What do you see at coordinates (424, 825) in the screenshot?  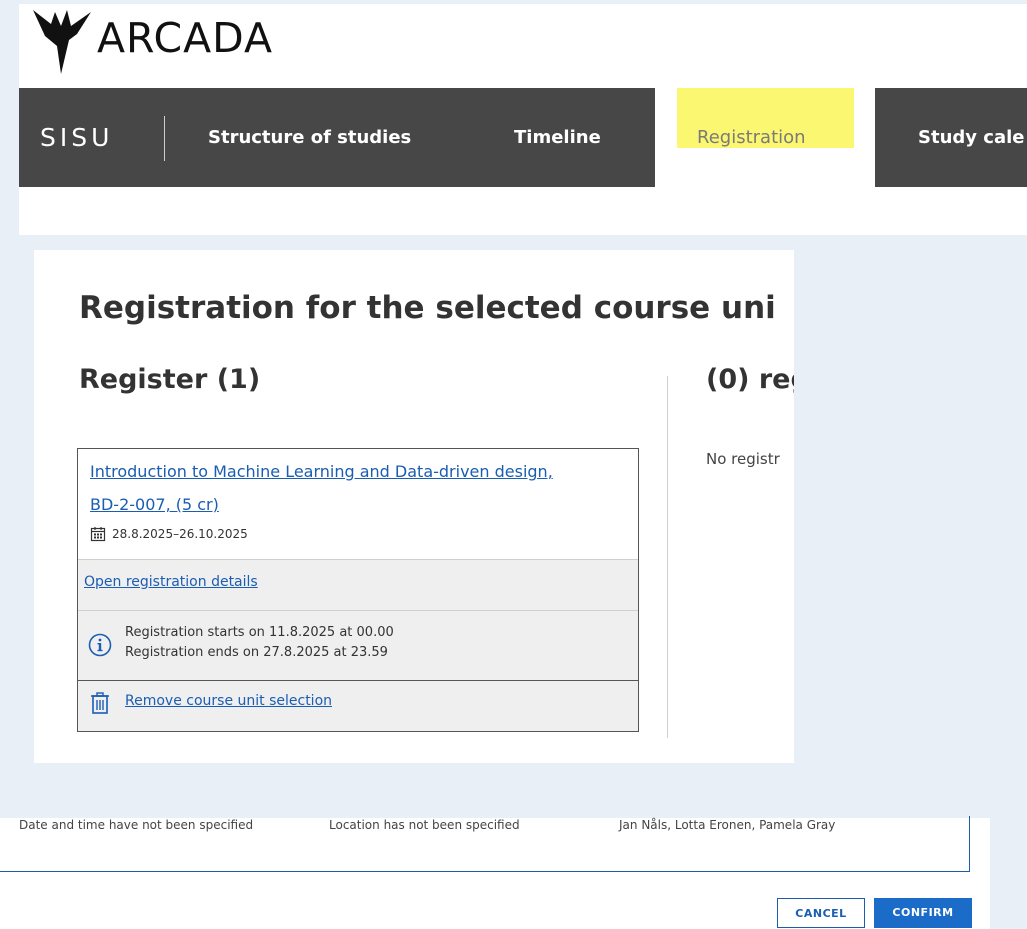 I see `location-text: Location has not been specified` at bounding box center [424, 825].